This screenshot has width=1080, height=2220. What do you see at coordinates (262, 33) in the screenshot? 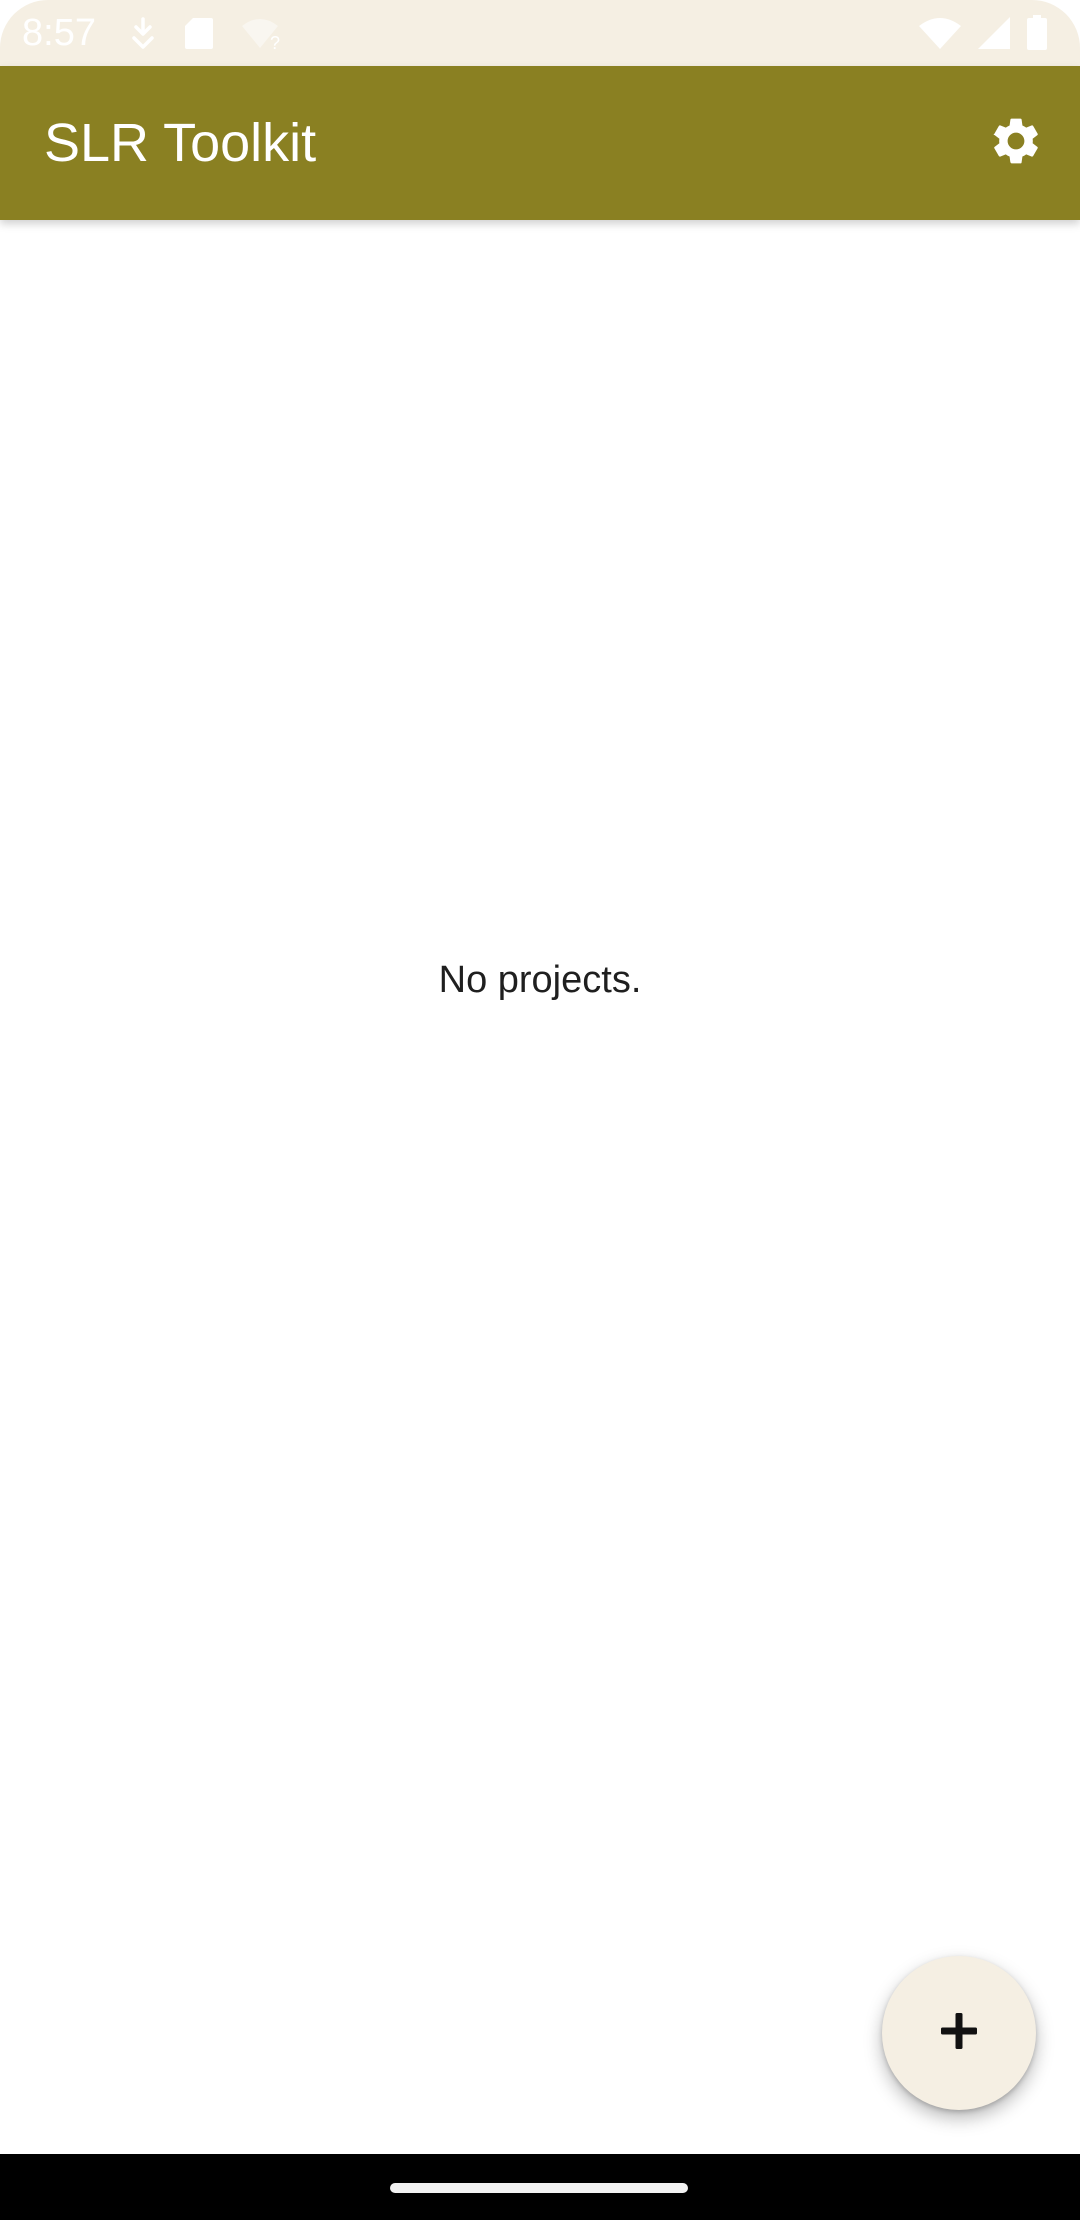
I see `wifi-unknown-icon: ?` at bounding box center [262, 33].